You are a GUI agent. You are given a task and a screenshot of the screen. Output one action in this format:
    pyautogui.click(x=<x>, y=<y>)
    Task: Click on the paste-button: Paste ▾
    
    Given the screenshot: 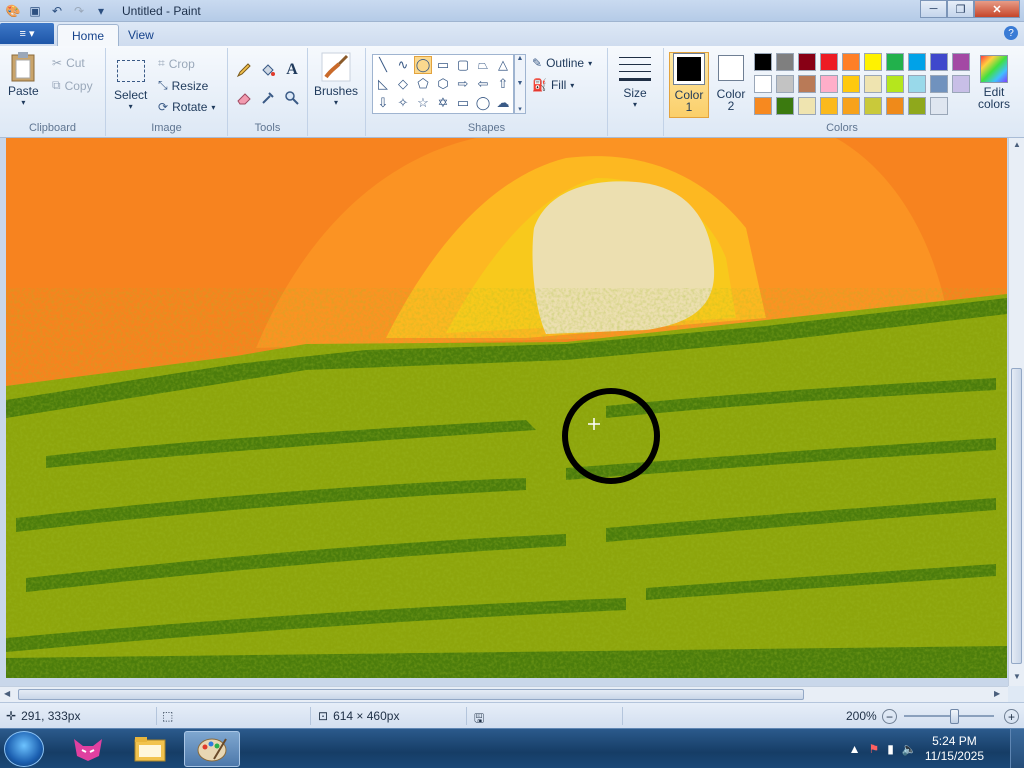 What is the action you would take?
    pyautogui.click(x=23, y=79)
    